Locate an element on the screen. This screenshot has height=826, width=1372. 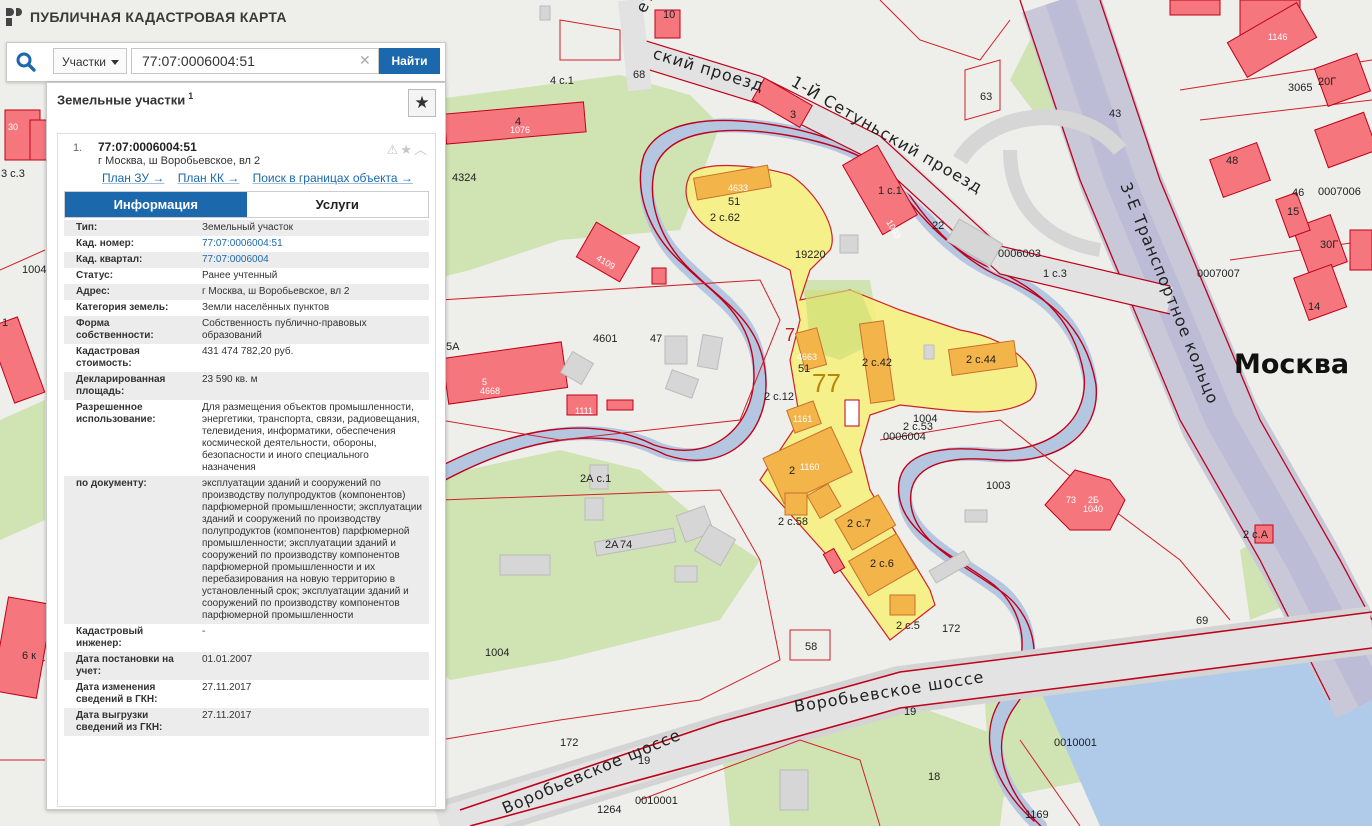
result-index: 1. is located at coordinates (78, 148).